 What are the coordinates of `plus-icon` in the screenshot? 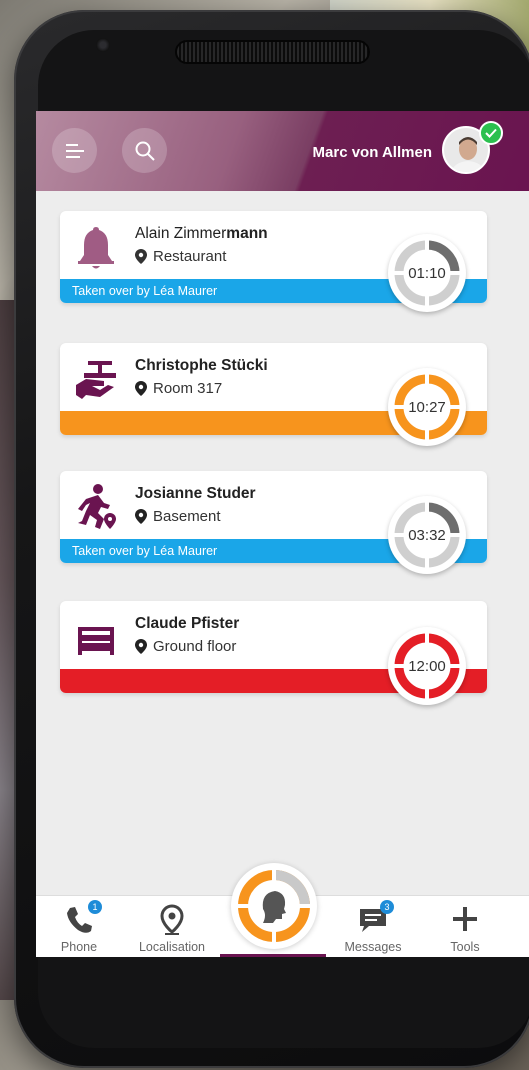 It's located at (465, 919).